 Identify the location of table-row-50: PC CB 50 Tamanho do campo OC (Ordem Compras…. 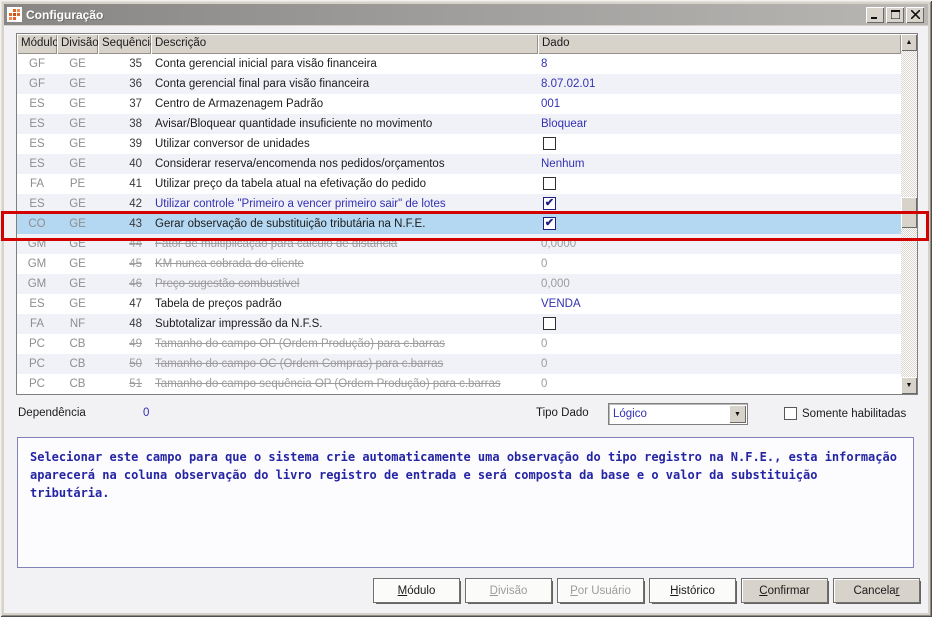
(459, 364).